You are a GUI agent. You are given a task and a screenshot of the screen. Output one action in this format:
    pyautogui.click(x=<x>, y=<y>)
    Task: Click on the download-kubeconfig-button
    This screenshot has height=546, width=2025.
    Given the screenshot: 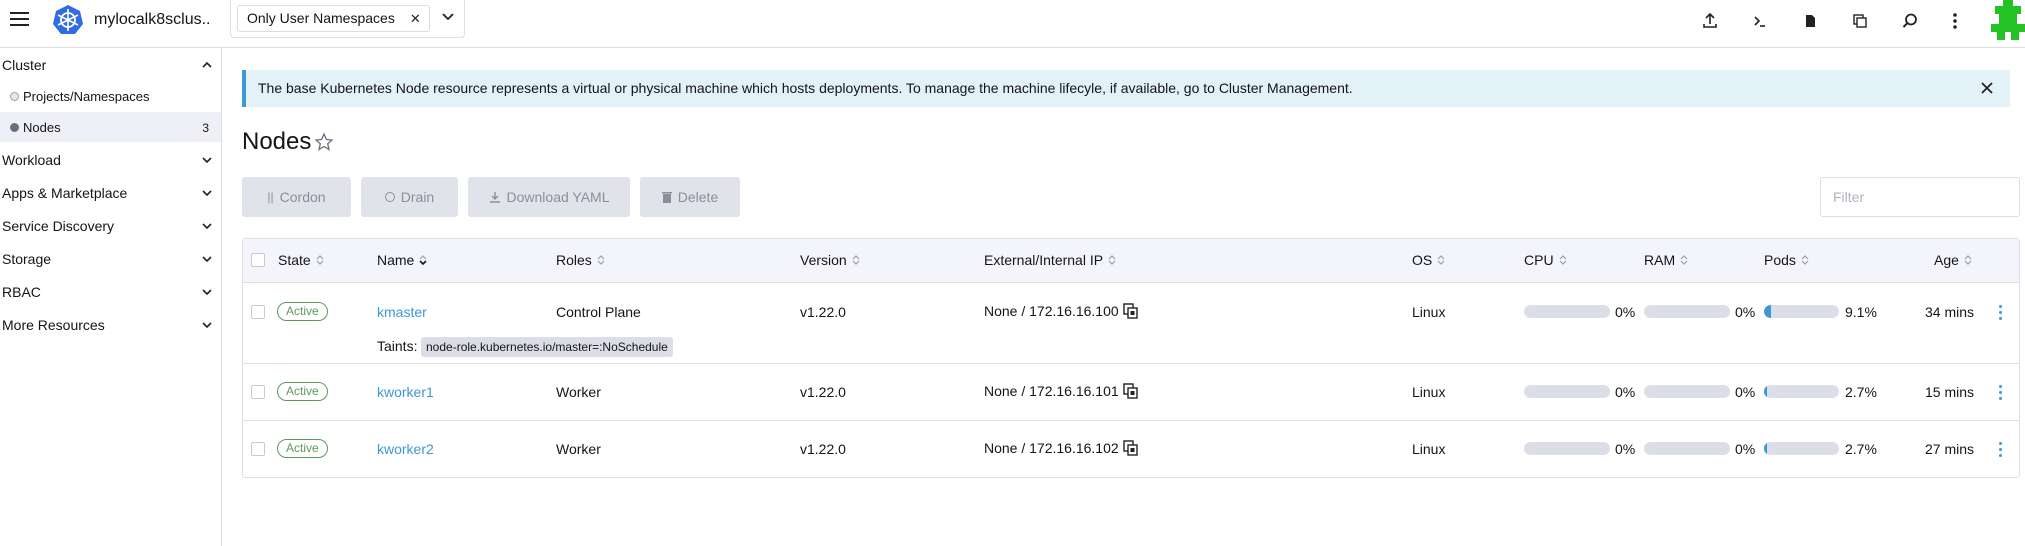 What is the action you would take?
    pyautogui.click(x=1810, y=21)
    